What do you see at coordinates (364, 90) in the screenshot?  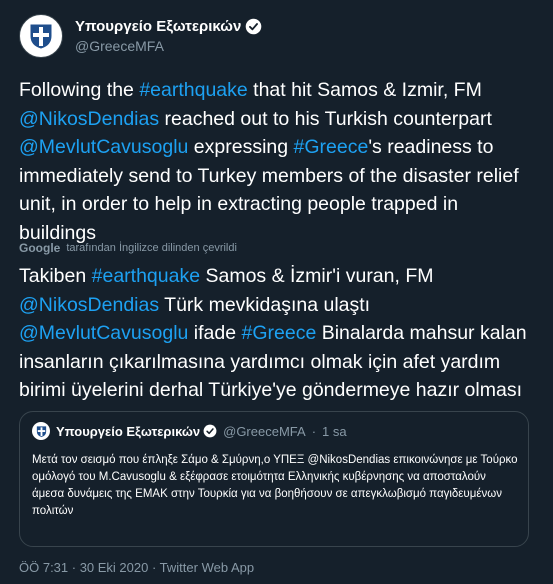 I see `text-segment: that hit Samos & Izmir, FM` at bounding box center [364, 90].